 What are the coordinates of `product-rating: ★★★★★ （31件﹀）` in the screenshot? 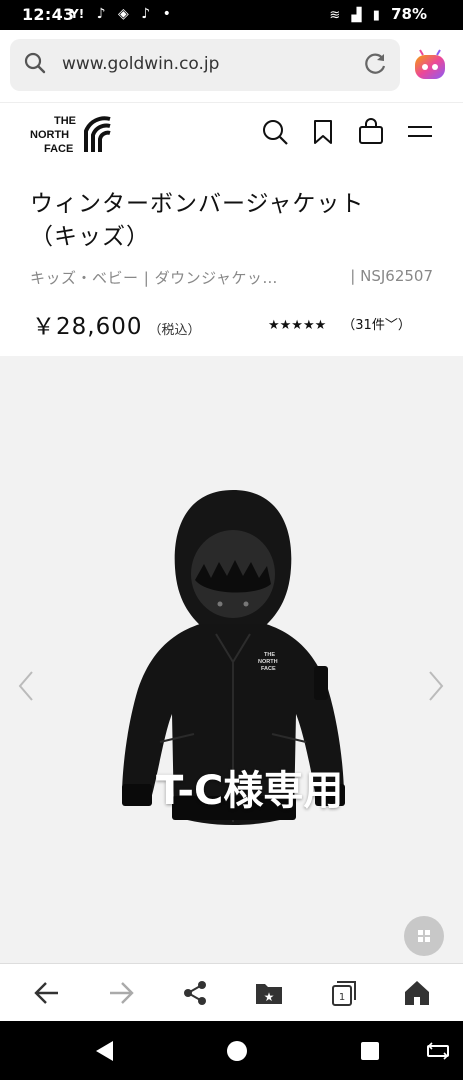 It's located at (339, 323).